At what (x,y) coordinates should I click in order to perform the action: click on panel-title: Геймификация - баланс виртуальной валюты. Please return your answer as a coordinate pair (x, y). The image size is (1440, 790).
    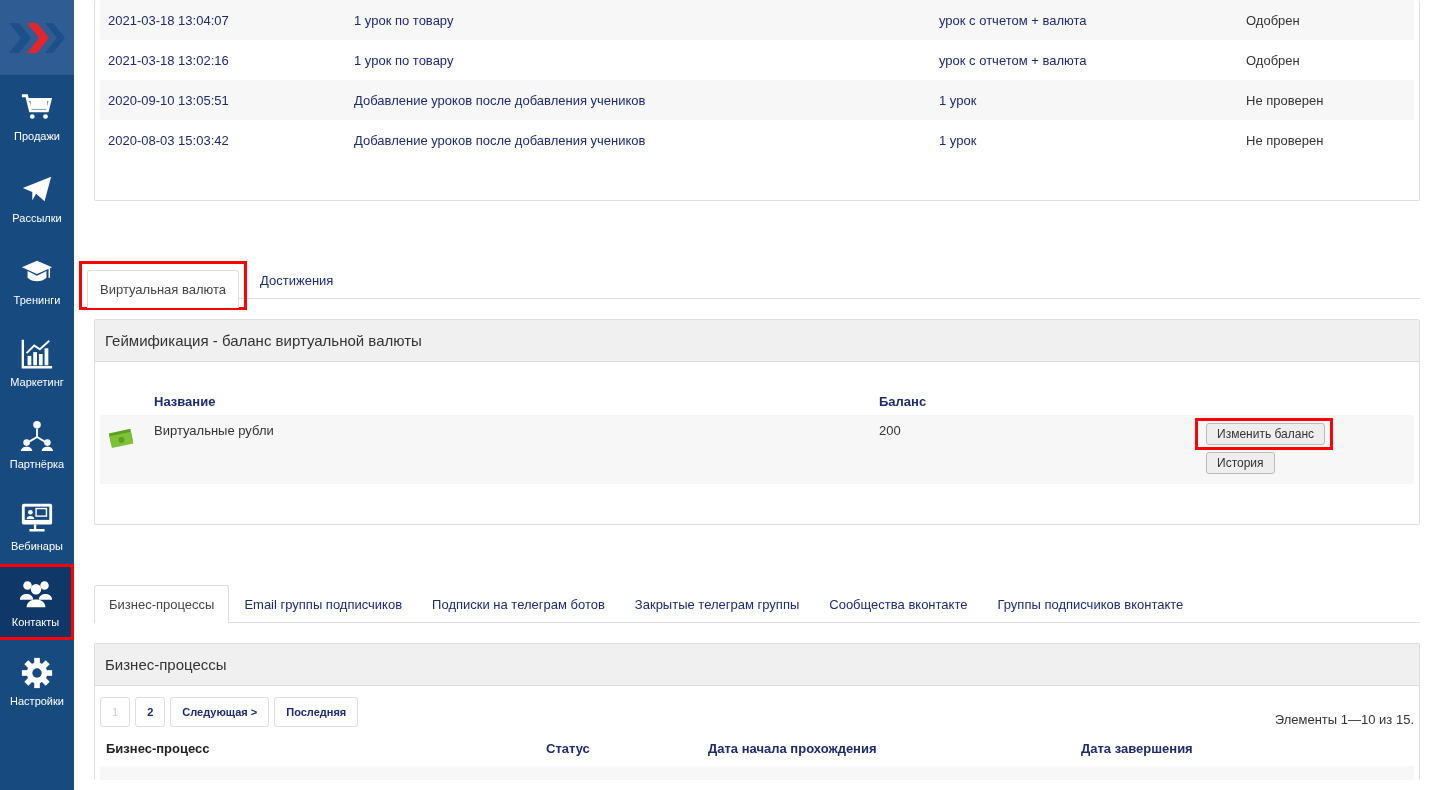
    Looking at the image, I should click on (757, 341).